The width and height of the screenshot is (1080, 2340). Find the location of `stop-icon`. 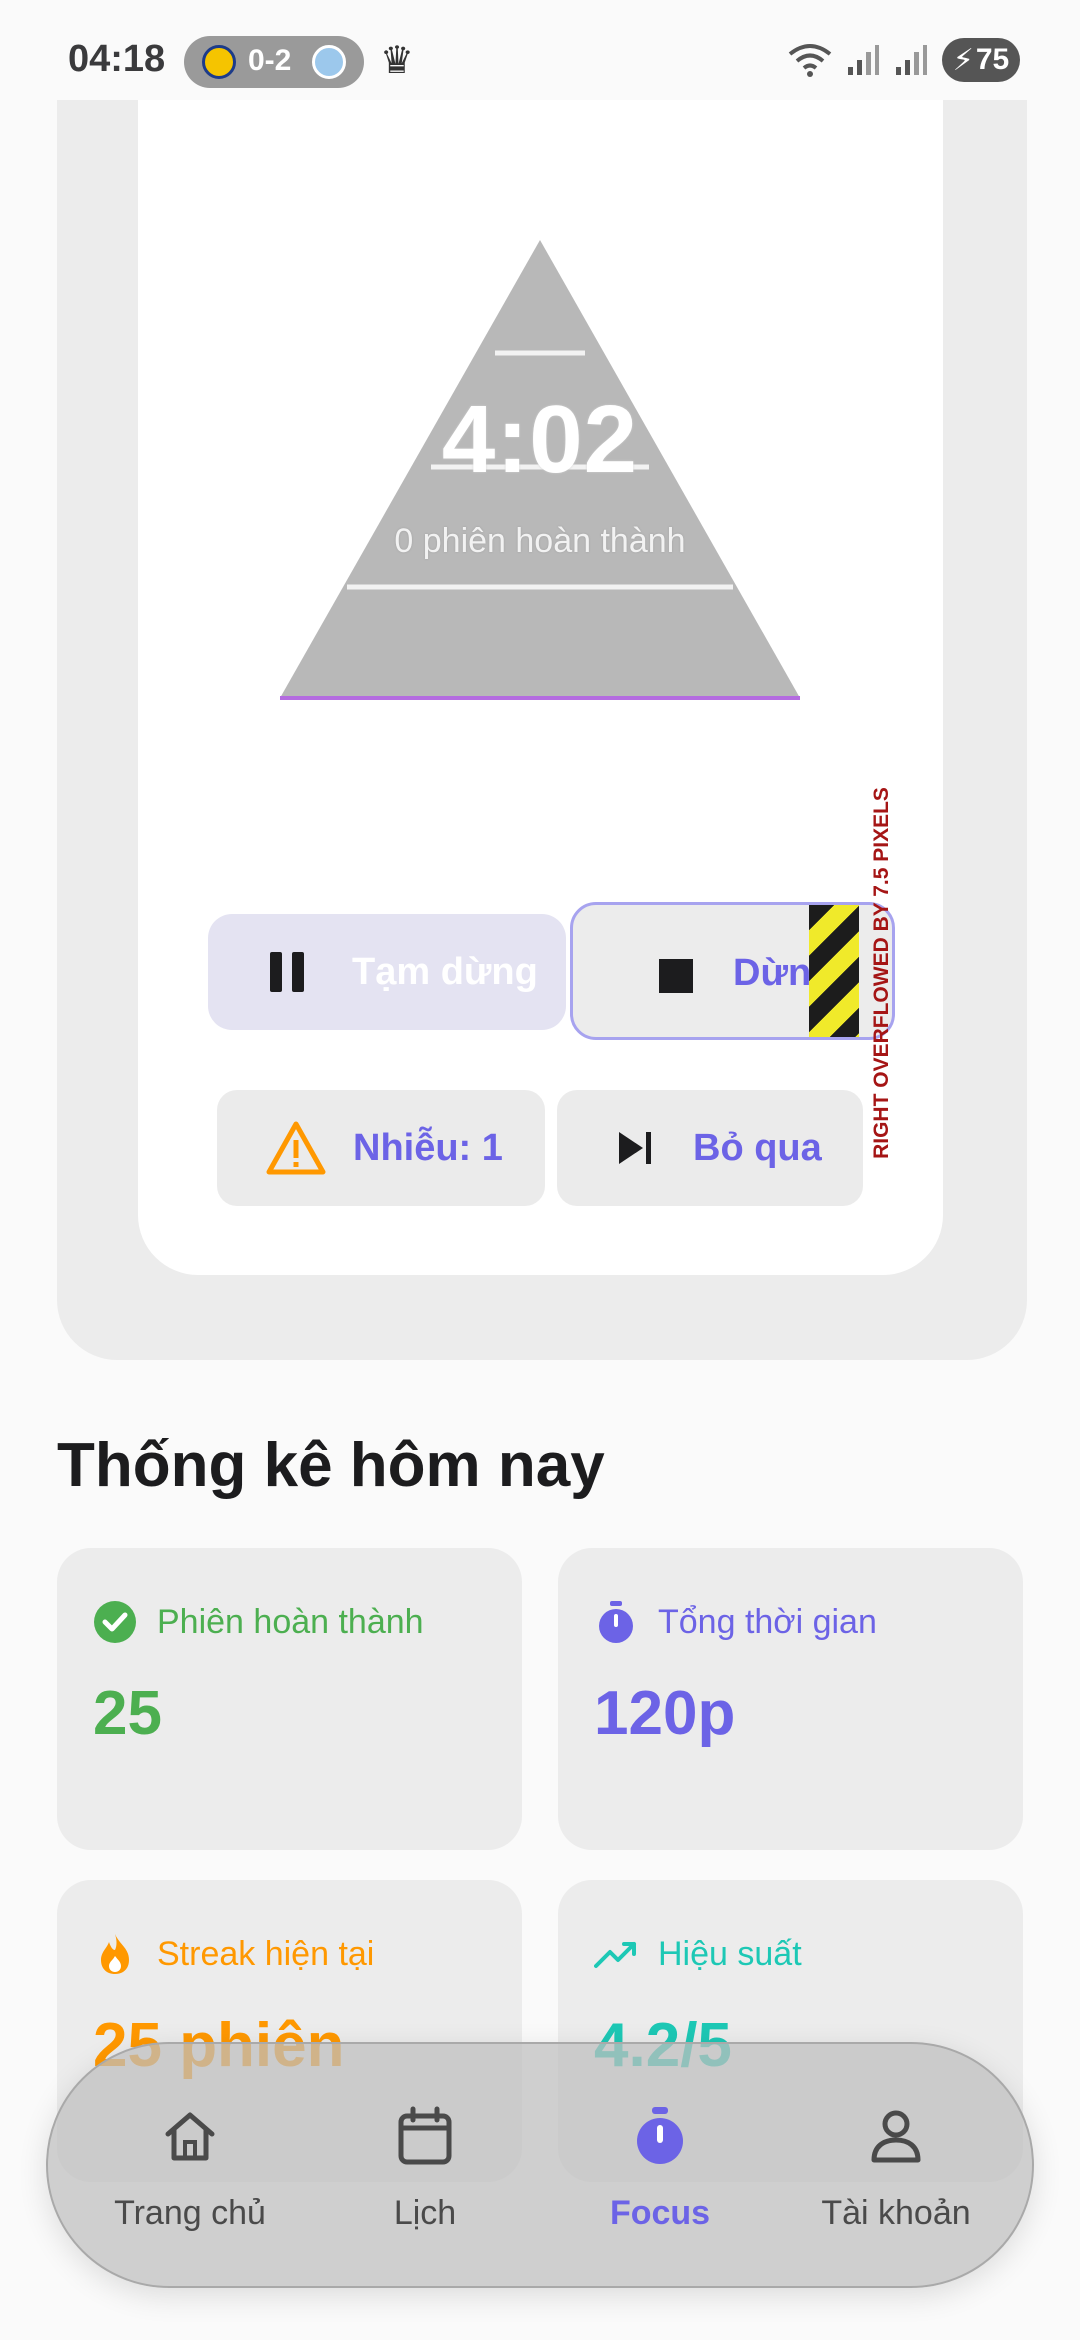

stop-icon is located at coordinates (676, 976).